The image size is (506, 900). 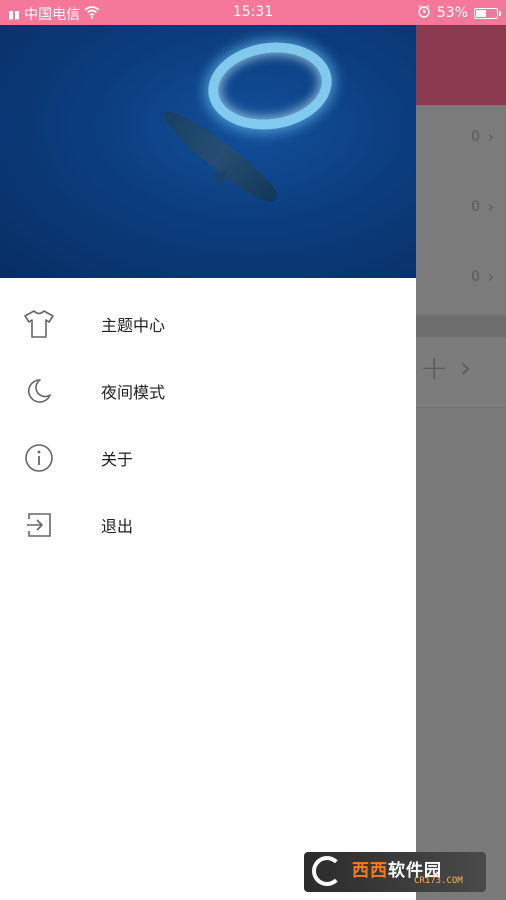 I want to click on menu-label: 夜间模式, so click(x=133, y=392).